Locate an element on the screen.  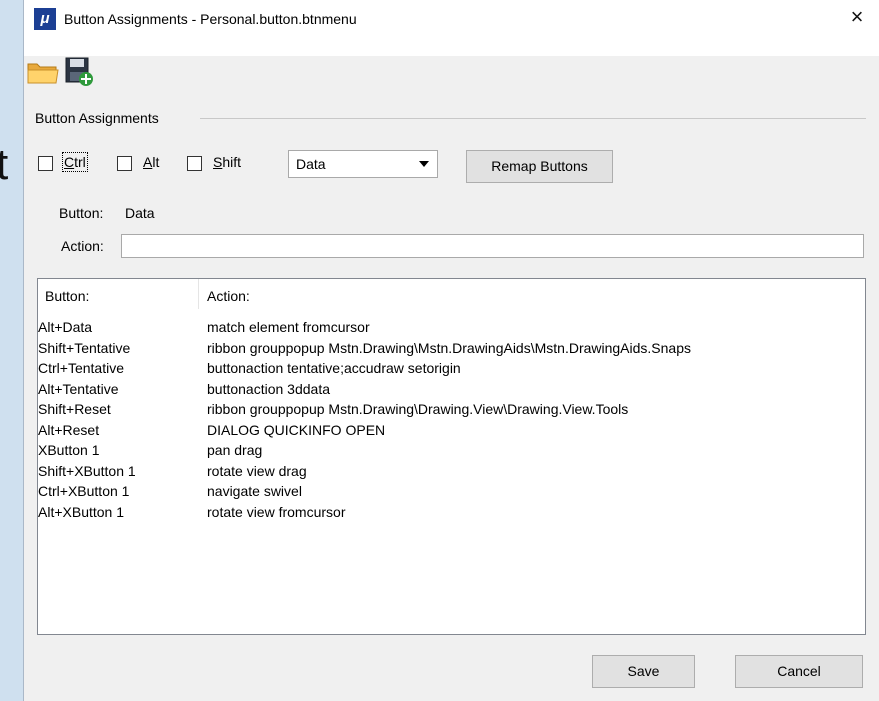
cancel-button: Cancel is located at coordinates (799, 671).